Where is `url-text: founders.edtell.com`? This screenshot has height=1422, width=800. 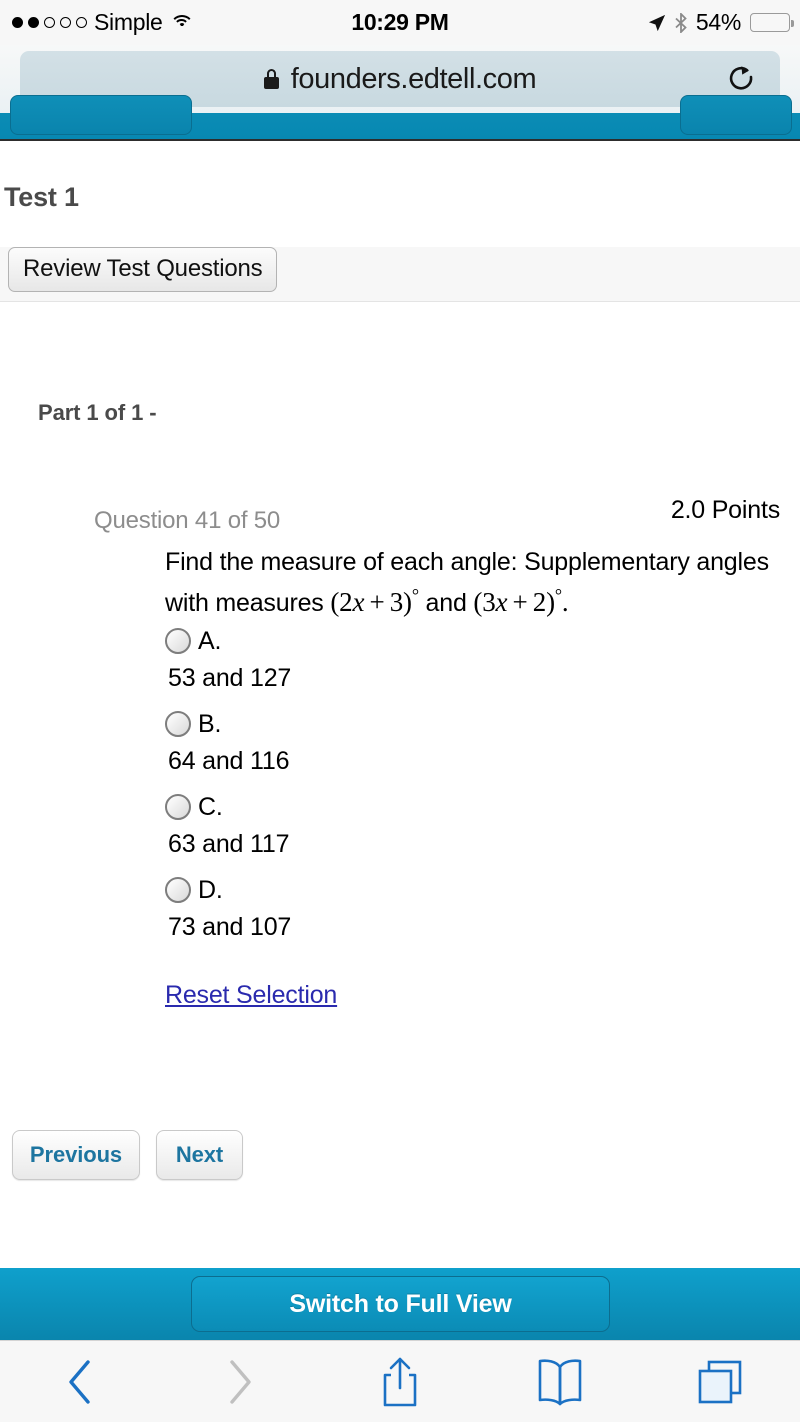
url-text: founders.edtell.com is located at coordinates (413, 78).